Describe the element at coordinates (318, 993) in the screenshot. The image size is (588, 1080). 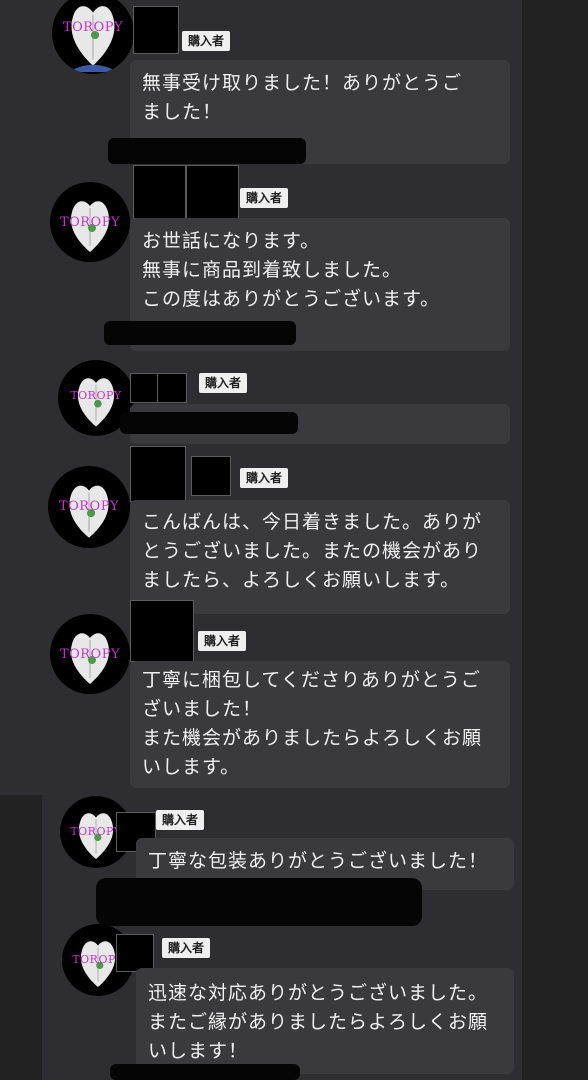
I see `comment-line: 迅速な対応ありがとうございました。` at that location.